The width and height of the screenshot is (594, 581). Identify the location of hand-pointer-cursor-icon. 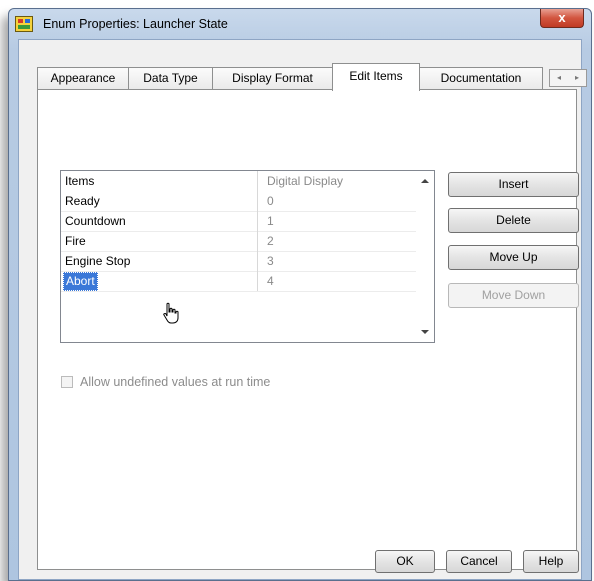
(171, 313).